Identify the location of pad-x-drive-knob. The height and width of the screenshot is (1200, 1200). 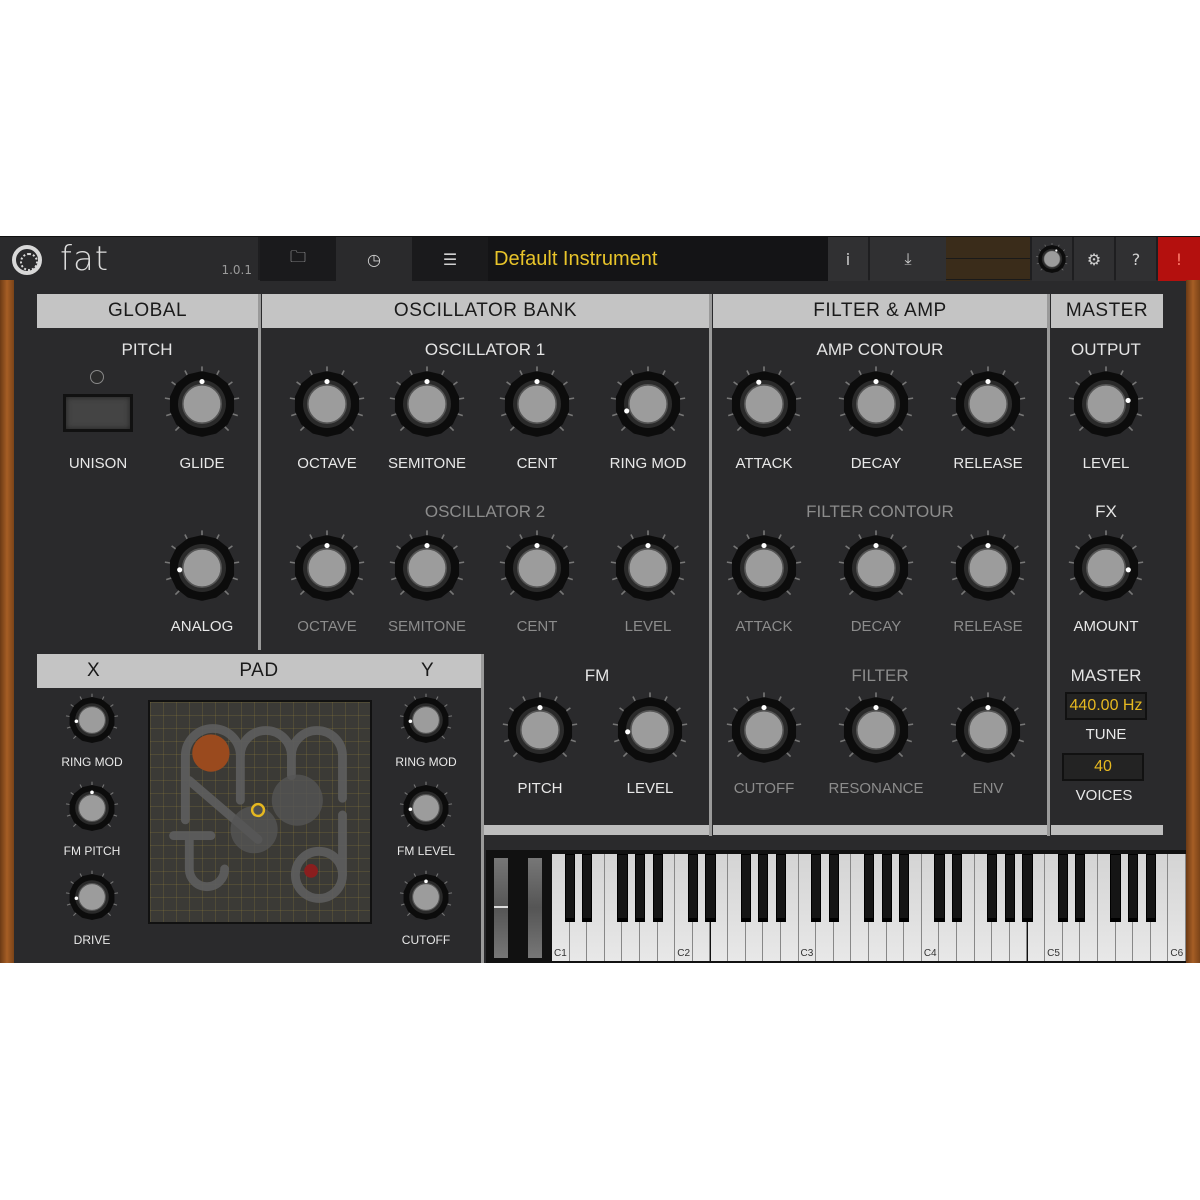
(92, 897).